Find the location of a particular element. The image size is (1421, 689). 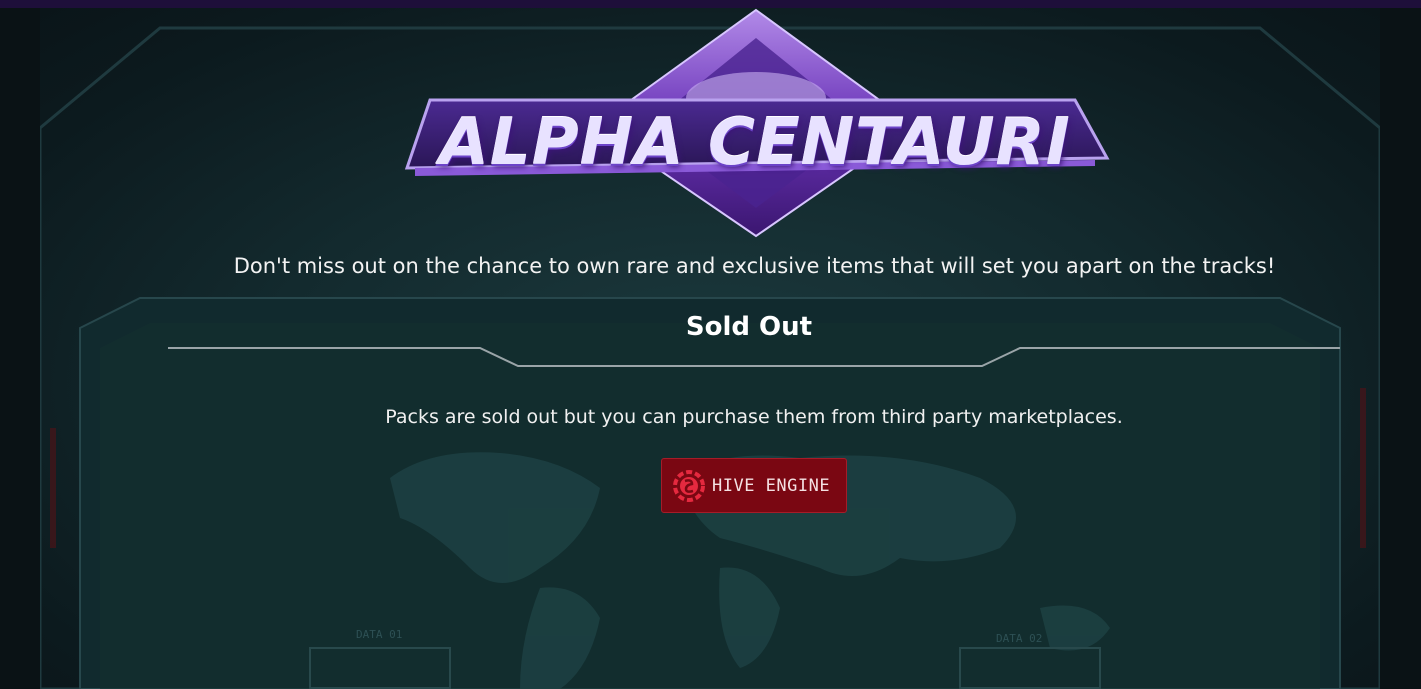

data-label-1: DATA 01 is located at coordinates (379, 634).